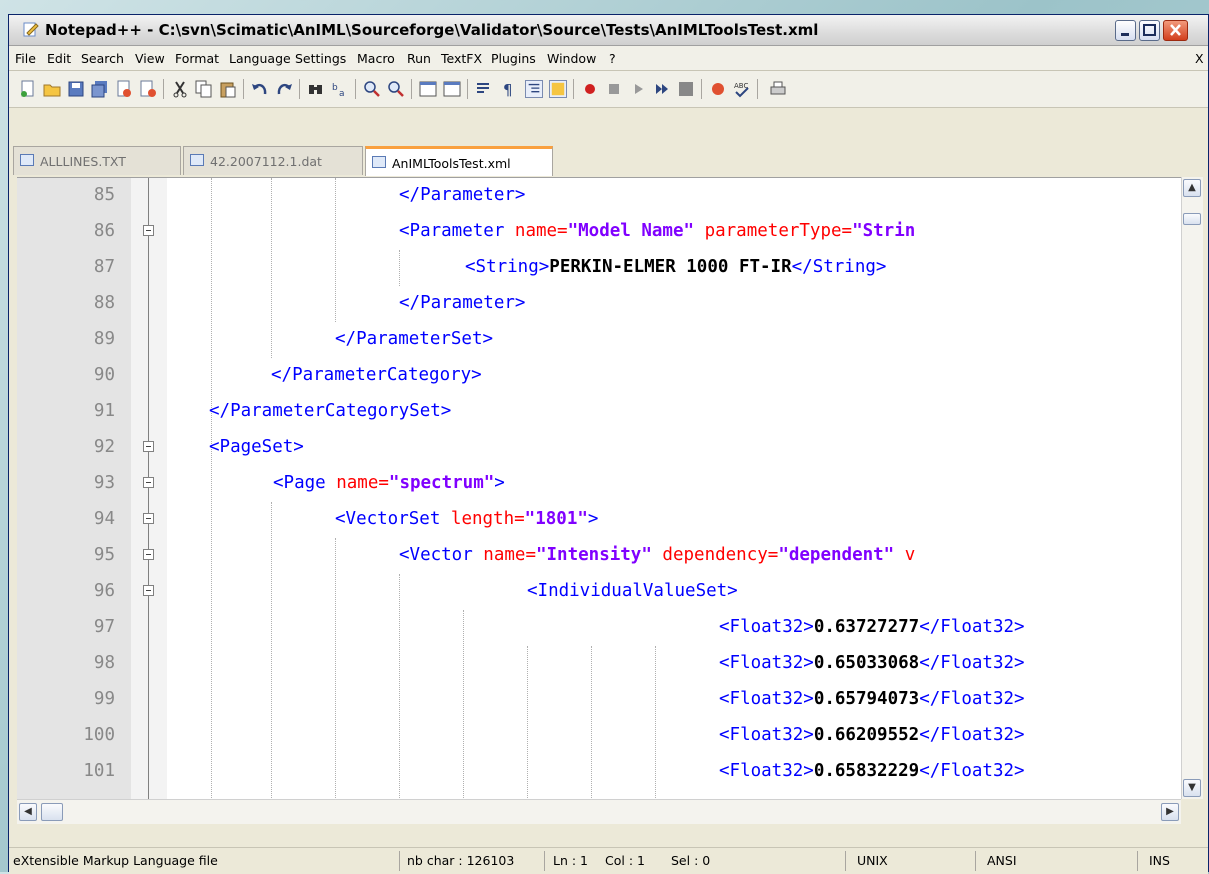 The width and height of the screenshot is (1209, 874). Describe the element at coordinates (228, 89) in the screenshot. I see `paste-icon` at that location.